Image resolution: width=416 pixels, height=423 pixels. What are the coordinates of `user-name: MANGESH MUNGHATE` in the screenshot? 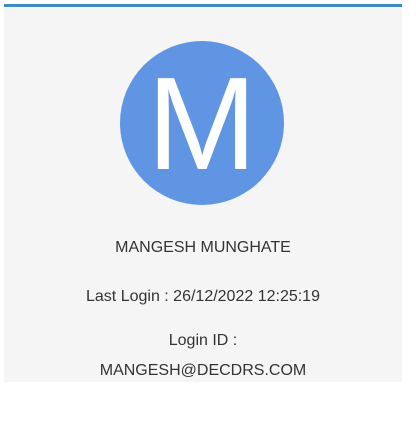 It's located at (203, 247).